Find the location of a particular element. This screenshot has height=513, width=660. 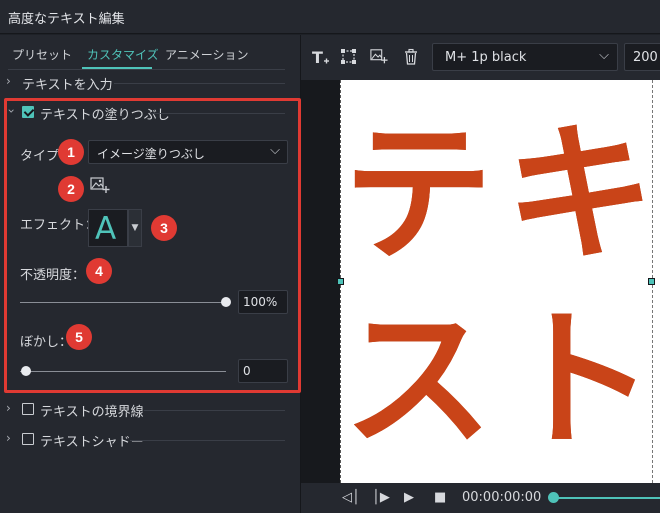

step-back-icon: ◁│ is located at coordinates (351, 497).